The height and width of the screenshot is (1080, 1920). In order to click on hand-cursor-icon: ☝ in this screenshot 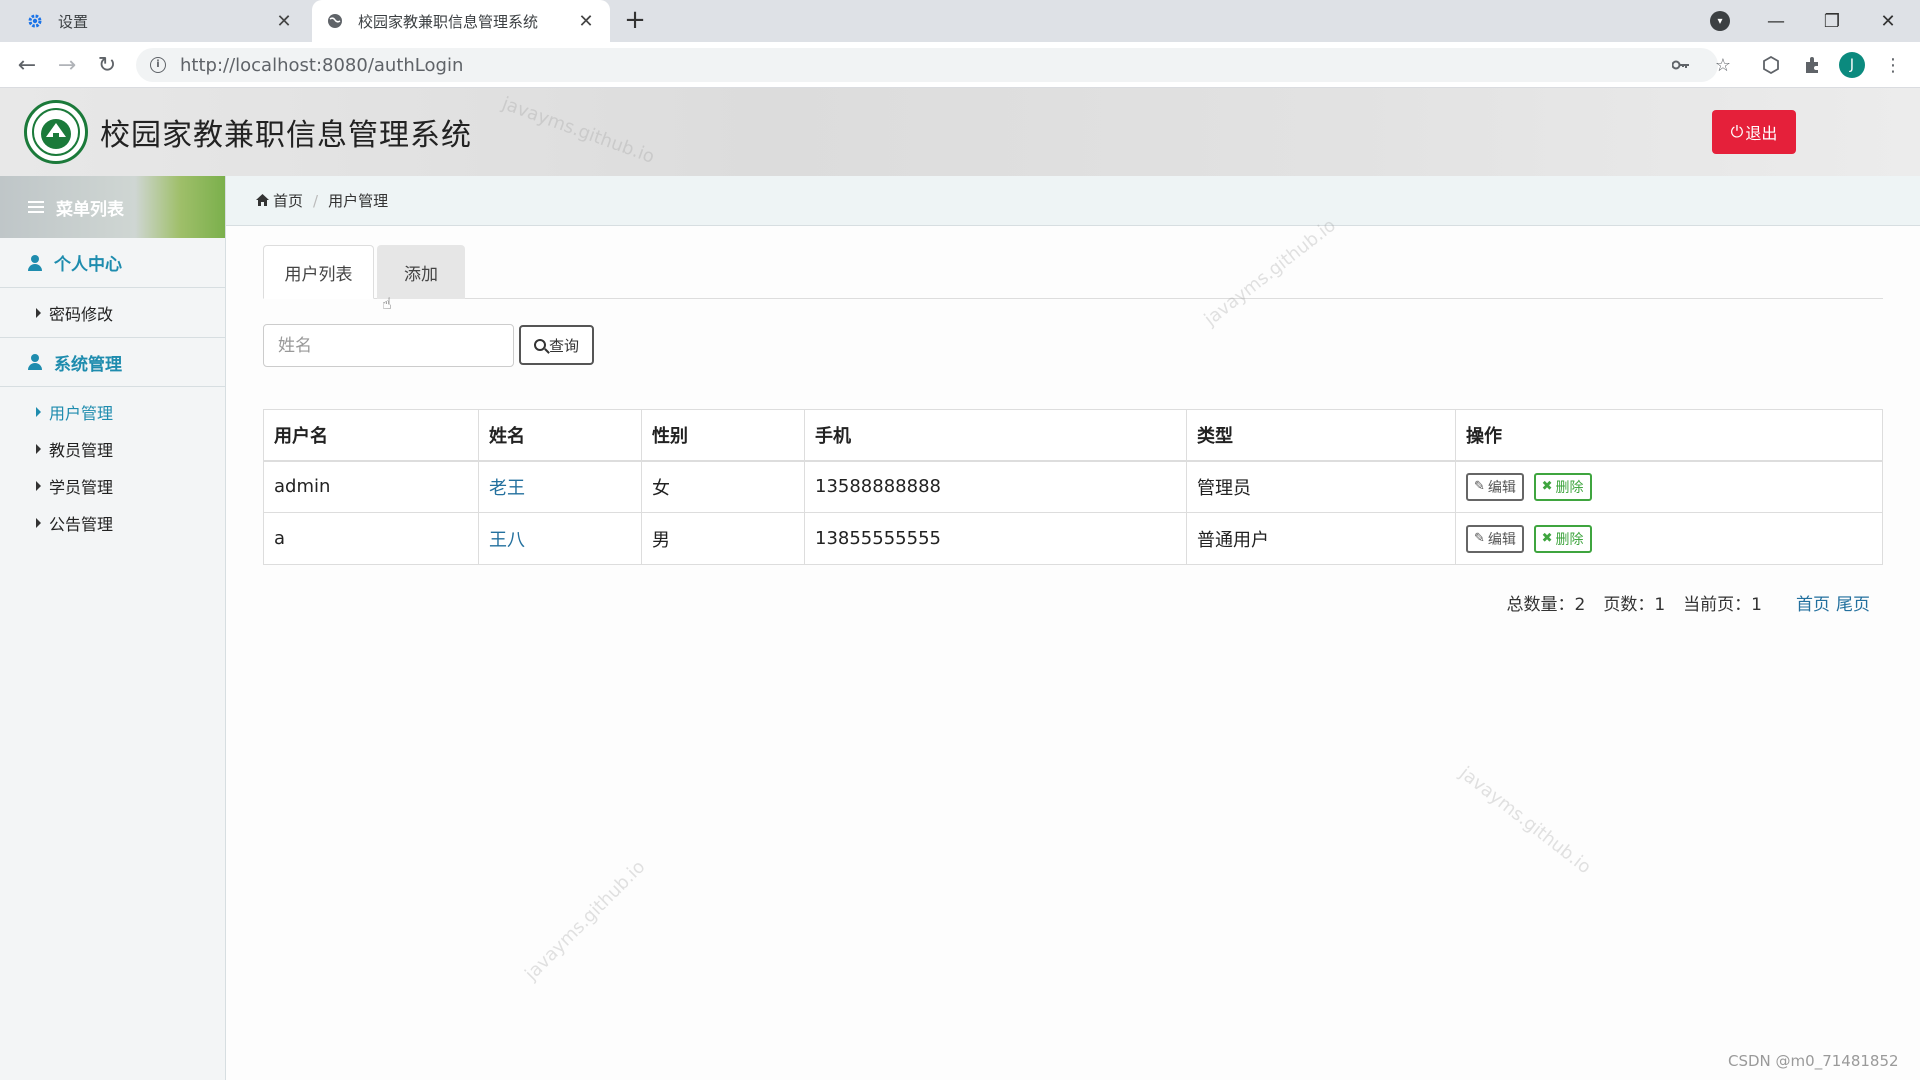, I will do `click(387, 303)`.